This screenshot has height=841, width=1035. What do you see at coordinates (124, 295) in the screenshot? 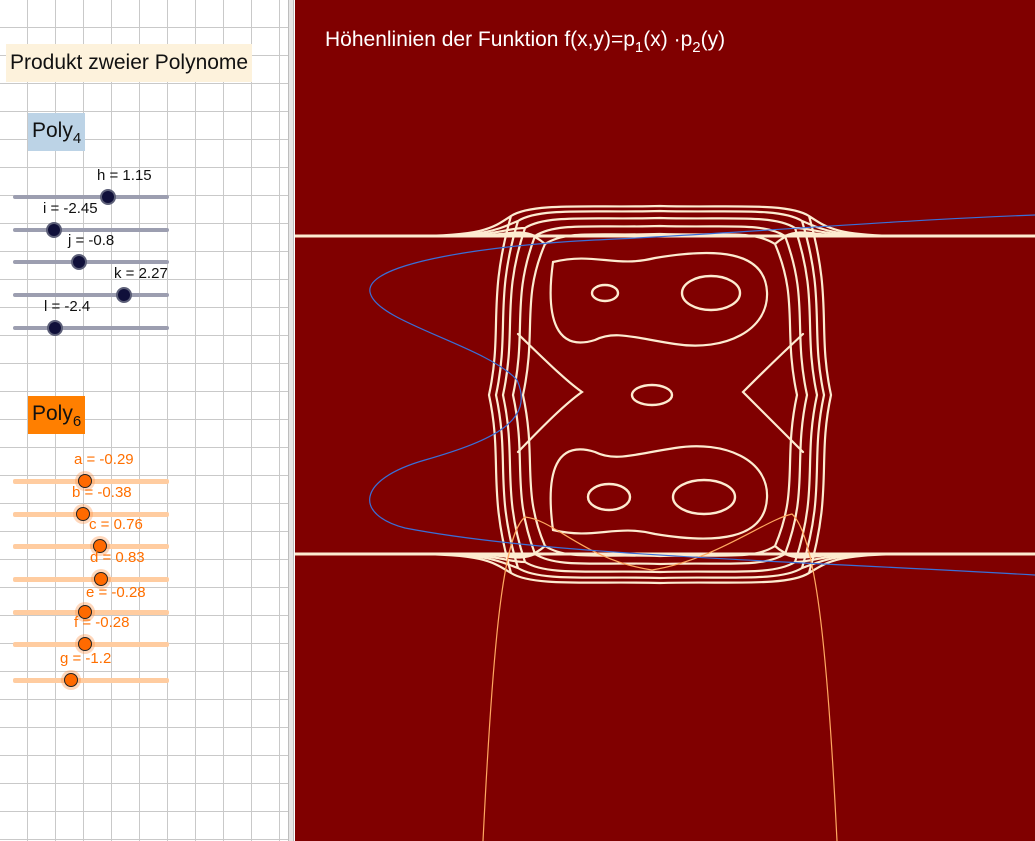
I see `slider-k-handle` at bounding box center [124, 295].